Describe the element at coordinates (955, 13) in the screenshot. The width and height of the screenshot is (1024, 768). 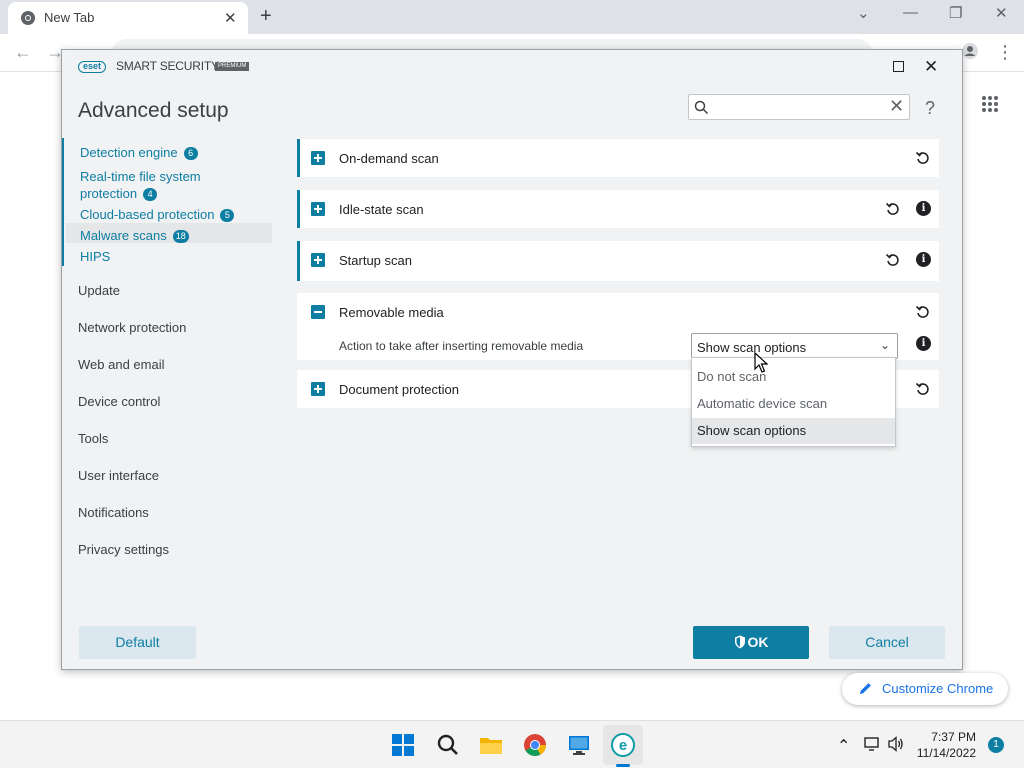
I see `restore-icon: ❐` at that location.